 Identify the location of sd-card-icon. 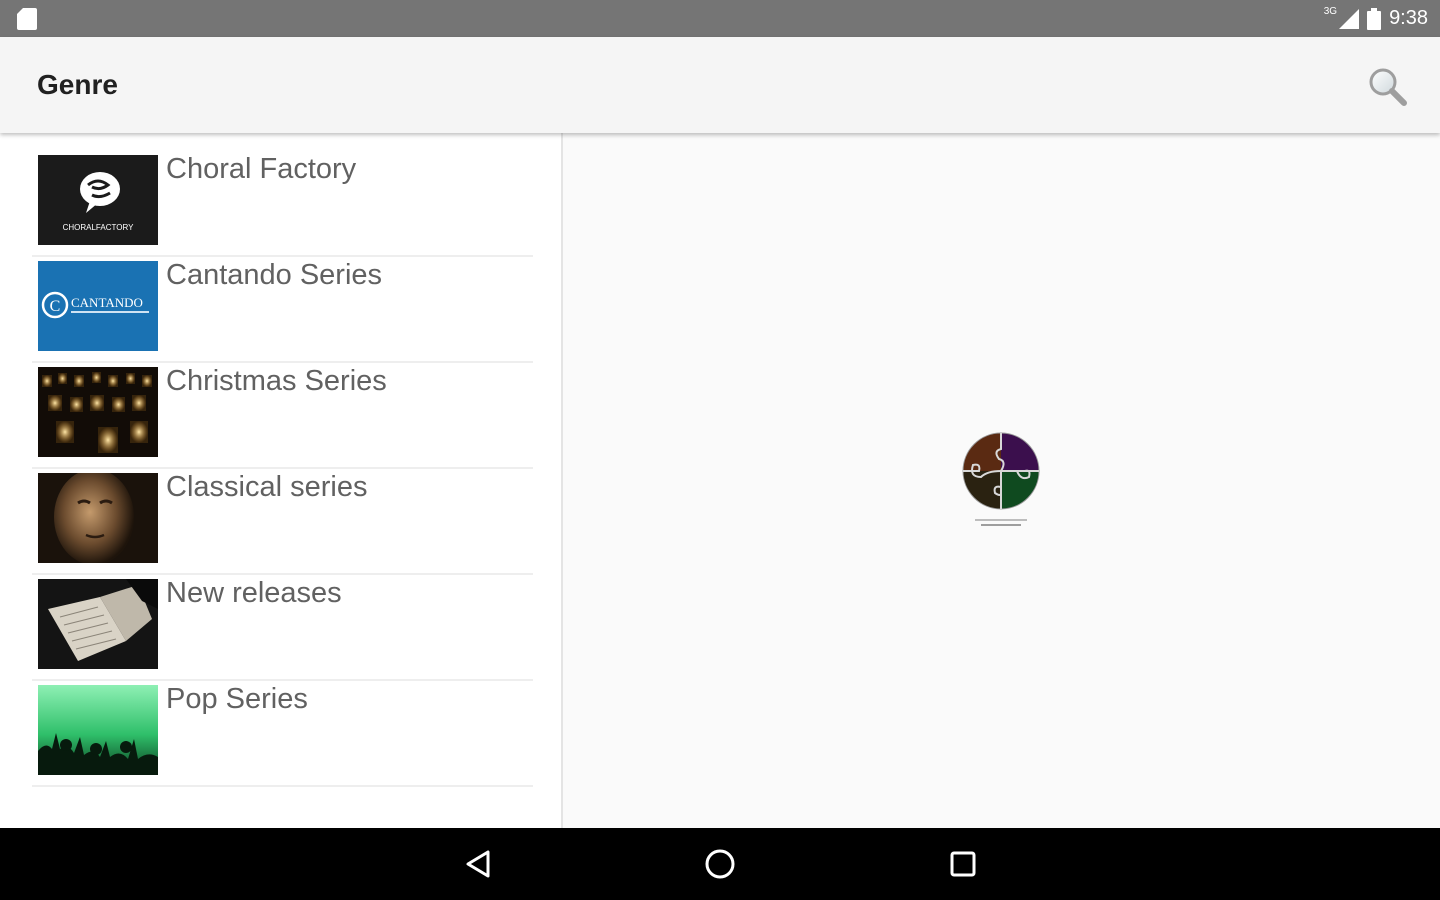
(27, 19).